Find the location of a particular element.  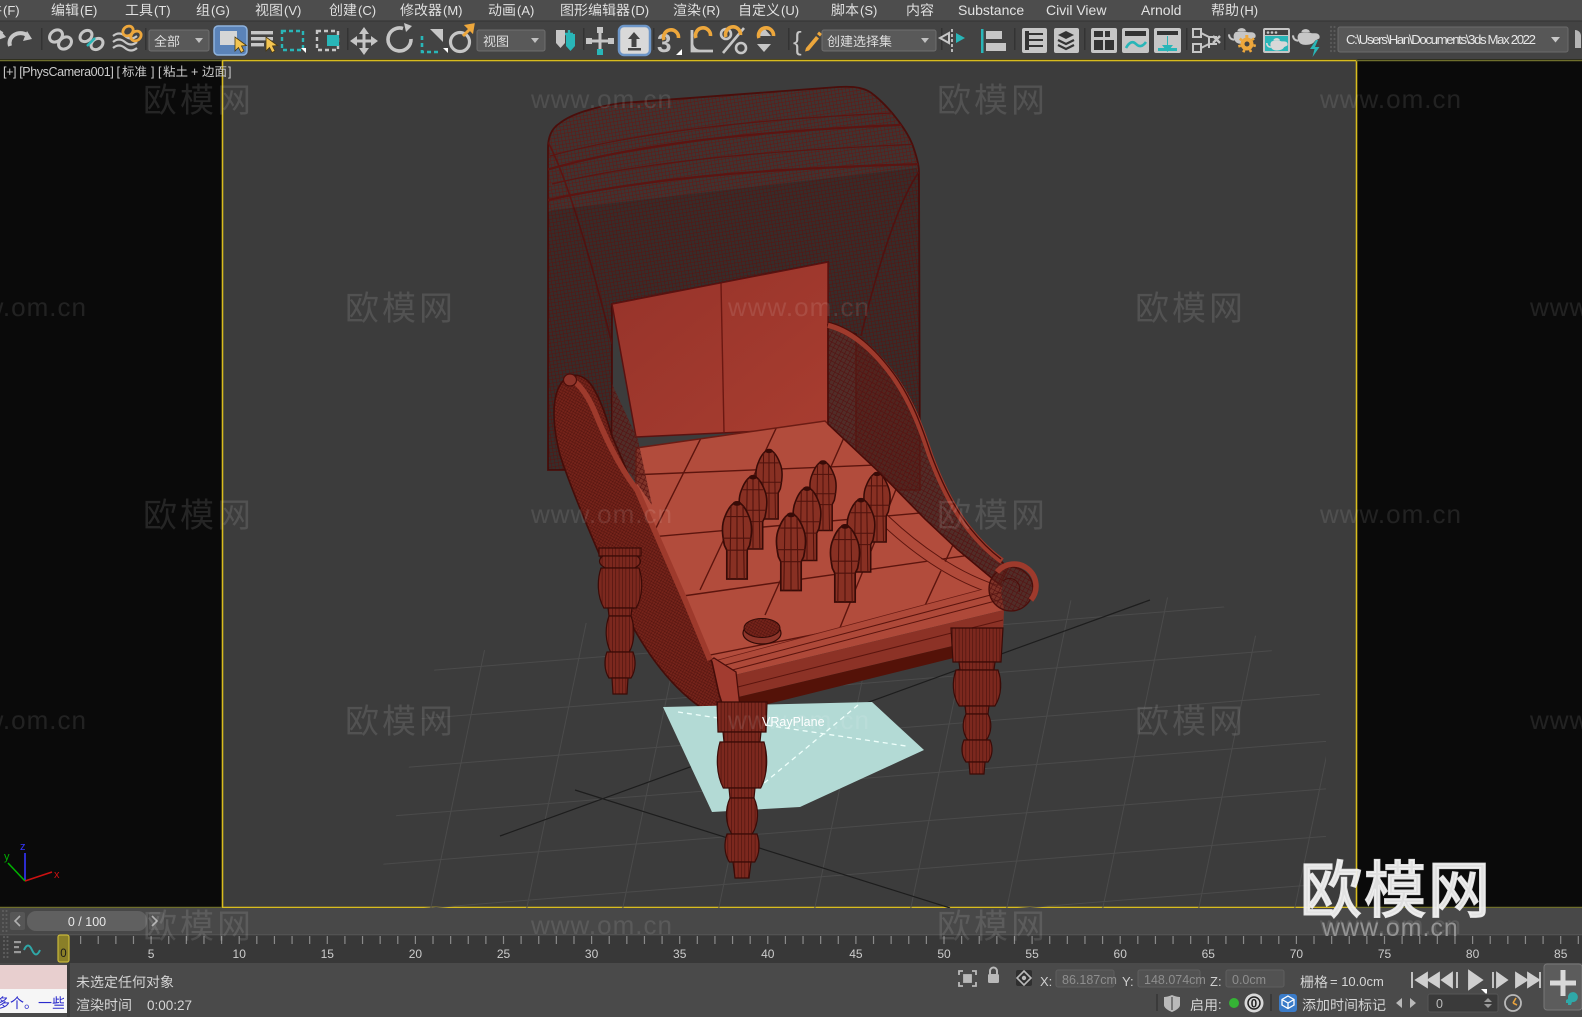

svg-text: 70 is located at coordinates (1297, 954).